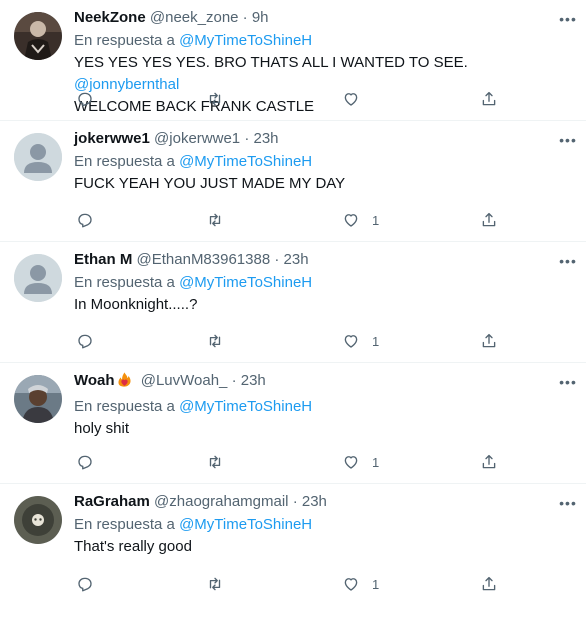 Image resolution: width=586 pixels, height=617 pixels. What do you see at coordinates (204, 259) in the screenshot?
I see `user-handle: @EthanM83961388` at bounding box center [204, 259].